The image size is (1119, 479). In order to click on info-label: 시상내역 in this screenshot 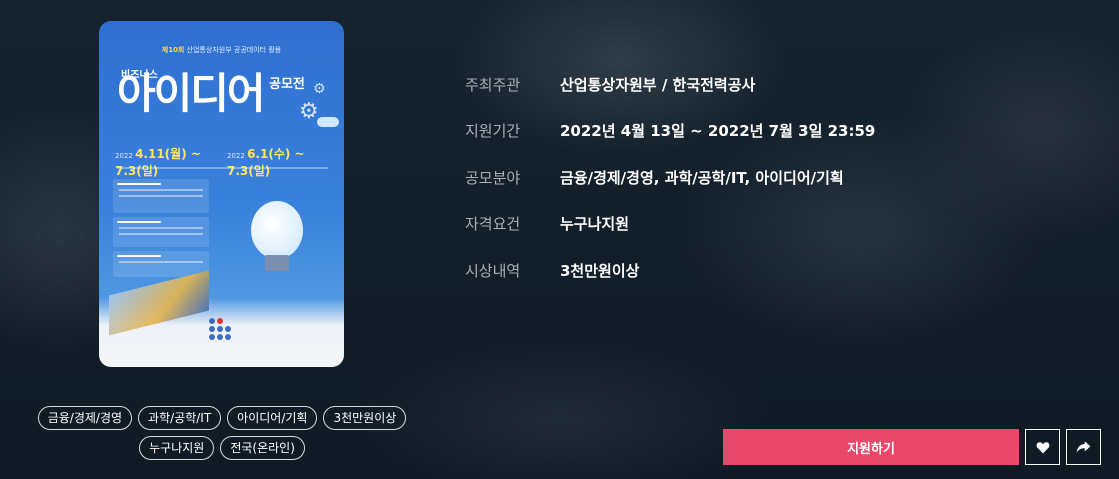, I will do `click(493, 270)`.